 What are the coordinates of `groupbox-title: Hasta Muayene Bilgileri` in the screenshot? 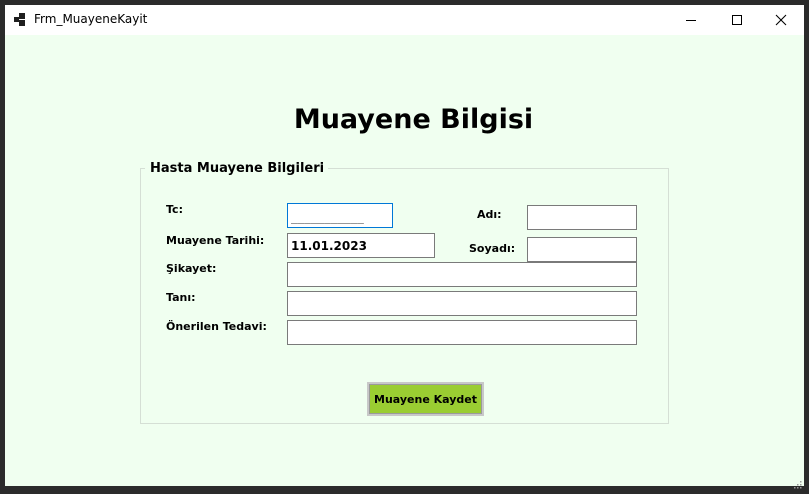 It's located at (237, 168).